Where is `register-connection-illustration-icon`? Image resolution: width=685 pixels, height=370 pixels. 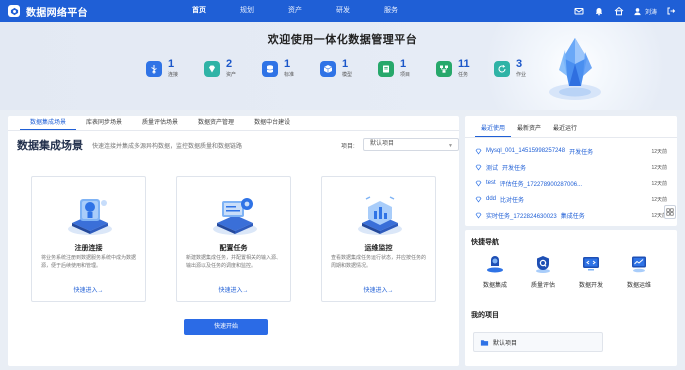
register-connection-illustration-icon is located at coordinates (90, 217).